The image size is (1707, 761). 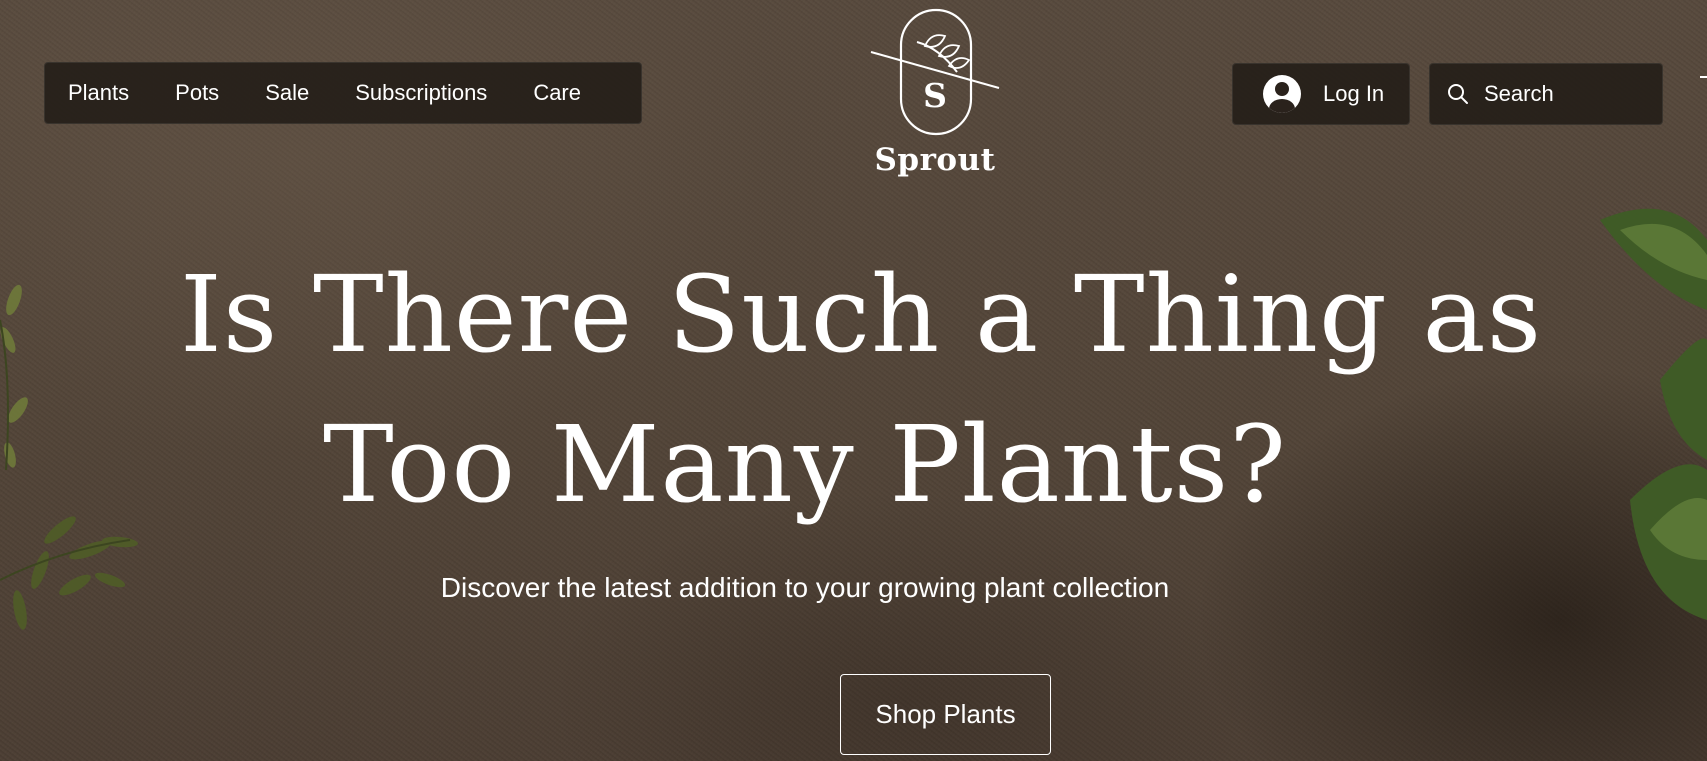 What do you see at coordinates (935, 160) in the screenshot?
I see `logo-wordmark: Sprout` at bounding box center [935, 160].